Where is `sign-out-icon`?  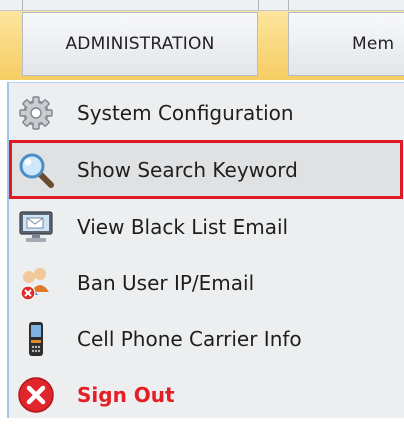
sign-out-icon is located at coordinates (36, 395).